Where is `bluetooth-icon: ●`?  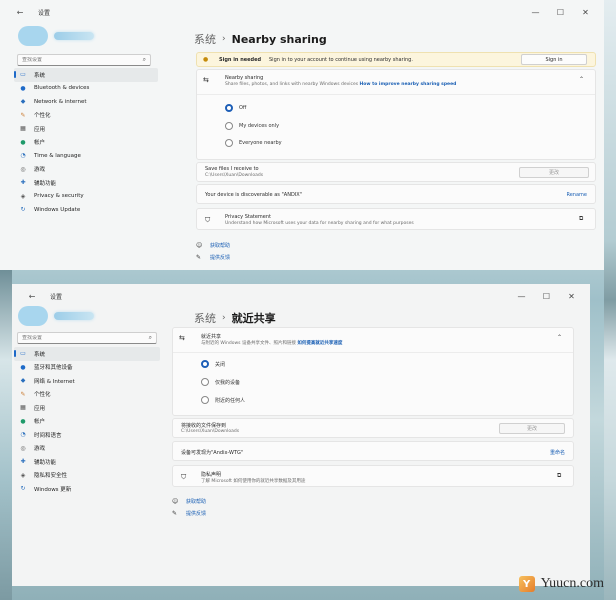
bluetooth-icon: ● is located at coordinates (23, 88).